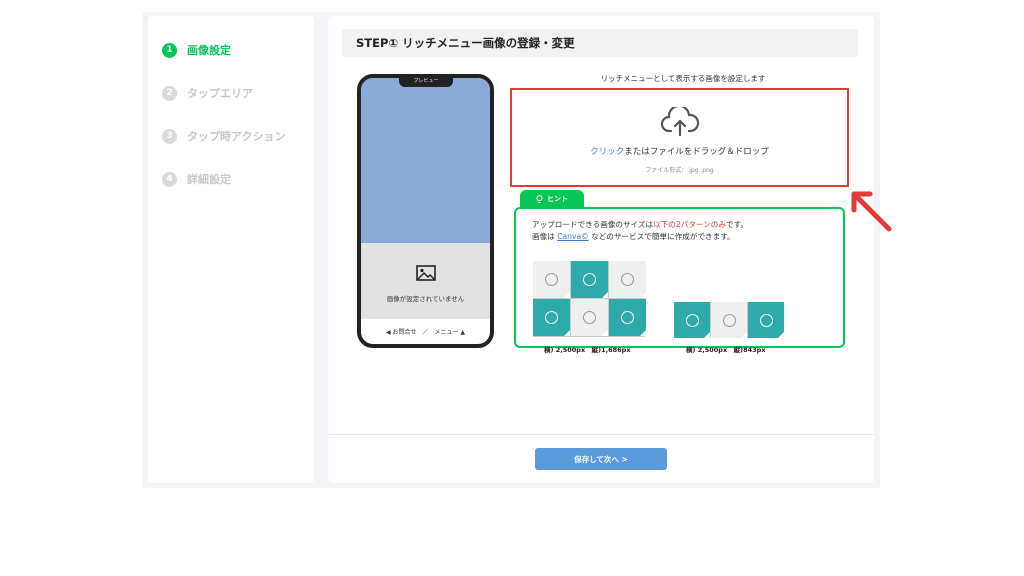 Image resolution: width=1024 pixels, height=576 pixels. Describe the element at coordinates (425, 299) in the screenshot. I see `no-image-text: 画像が設定されていません` at that location.